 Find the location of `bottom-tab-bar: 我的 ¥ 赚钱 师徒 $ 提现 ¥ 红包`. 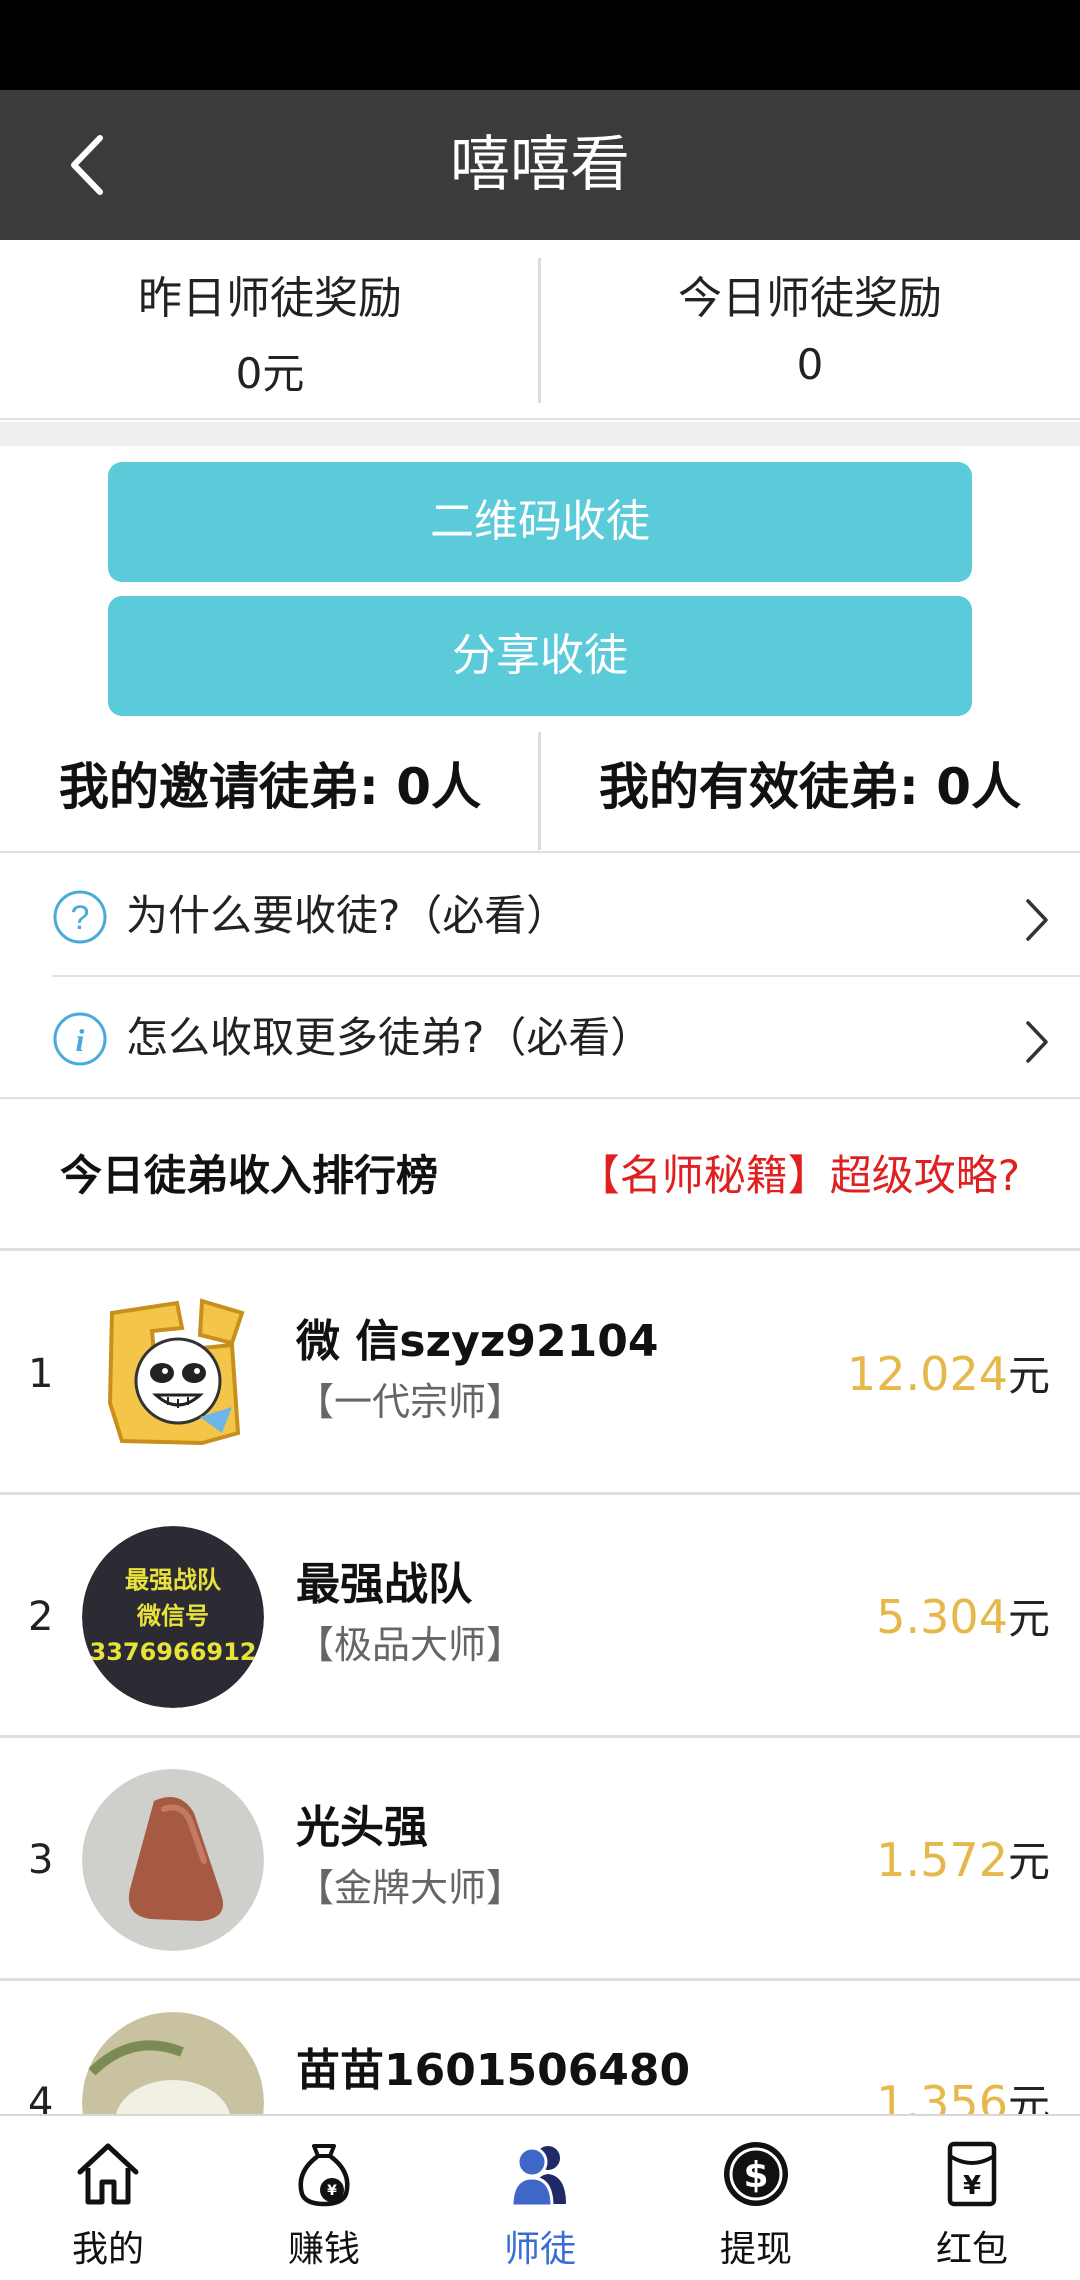

bottom-tab-bar: 我的 ¥ 赚钱 师徒 $ 提现 ¥ 红包 is located at coordinates (540, 2197).